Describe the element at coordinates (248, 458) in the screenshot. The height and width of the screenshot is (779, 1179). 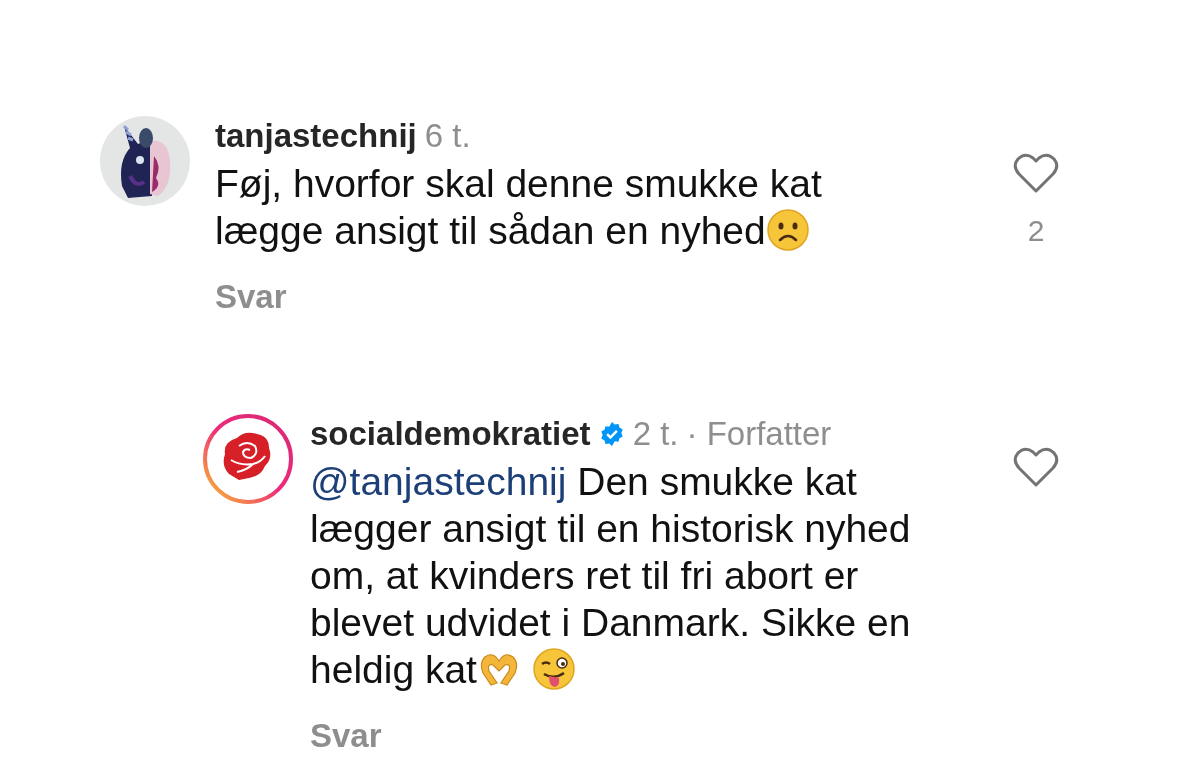
I see `rose-logo-icon` at that location.